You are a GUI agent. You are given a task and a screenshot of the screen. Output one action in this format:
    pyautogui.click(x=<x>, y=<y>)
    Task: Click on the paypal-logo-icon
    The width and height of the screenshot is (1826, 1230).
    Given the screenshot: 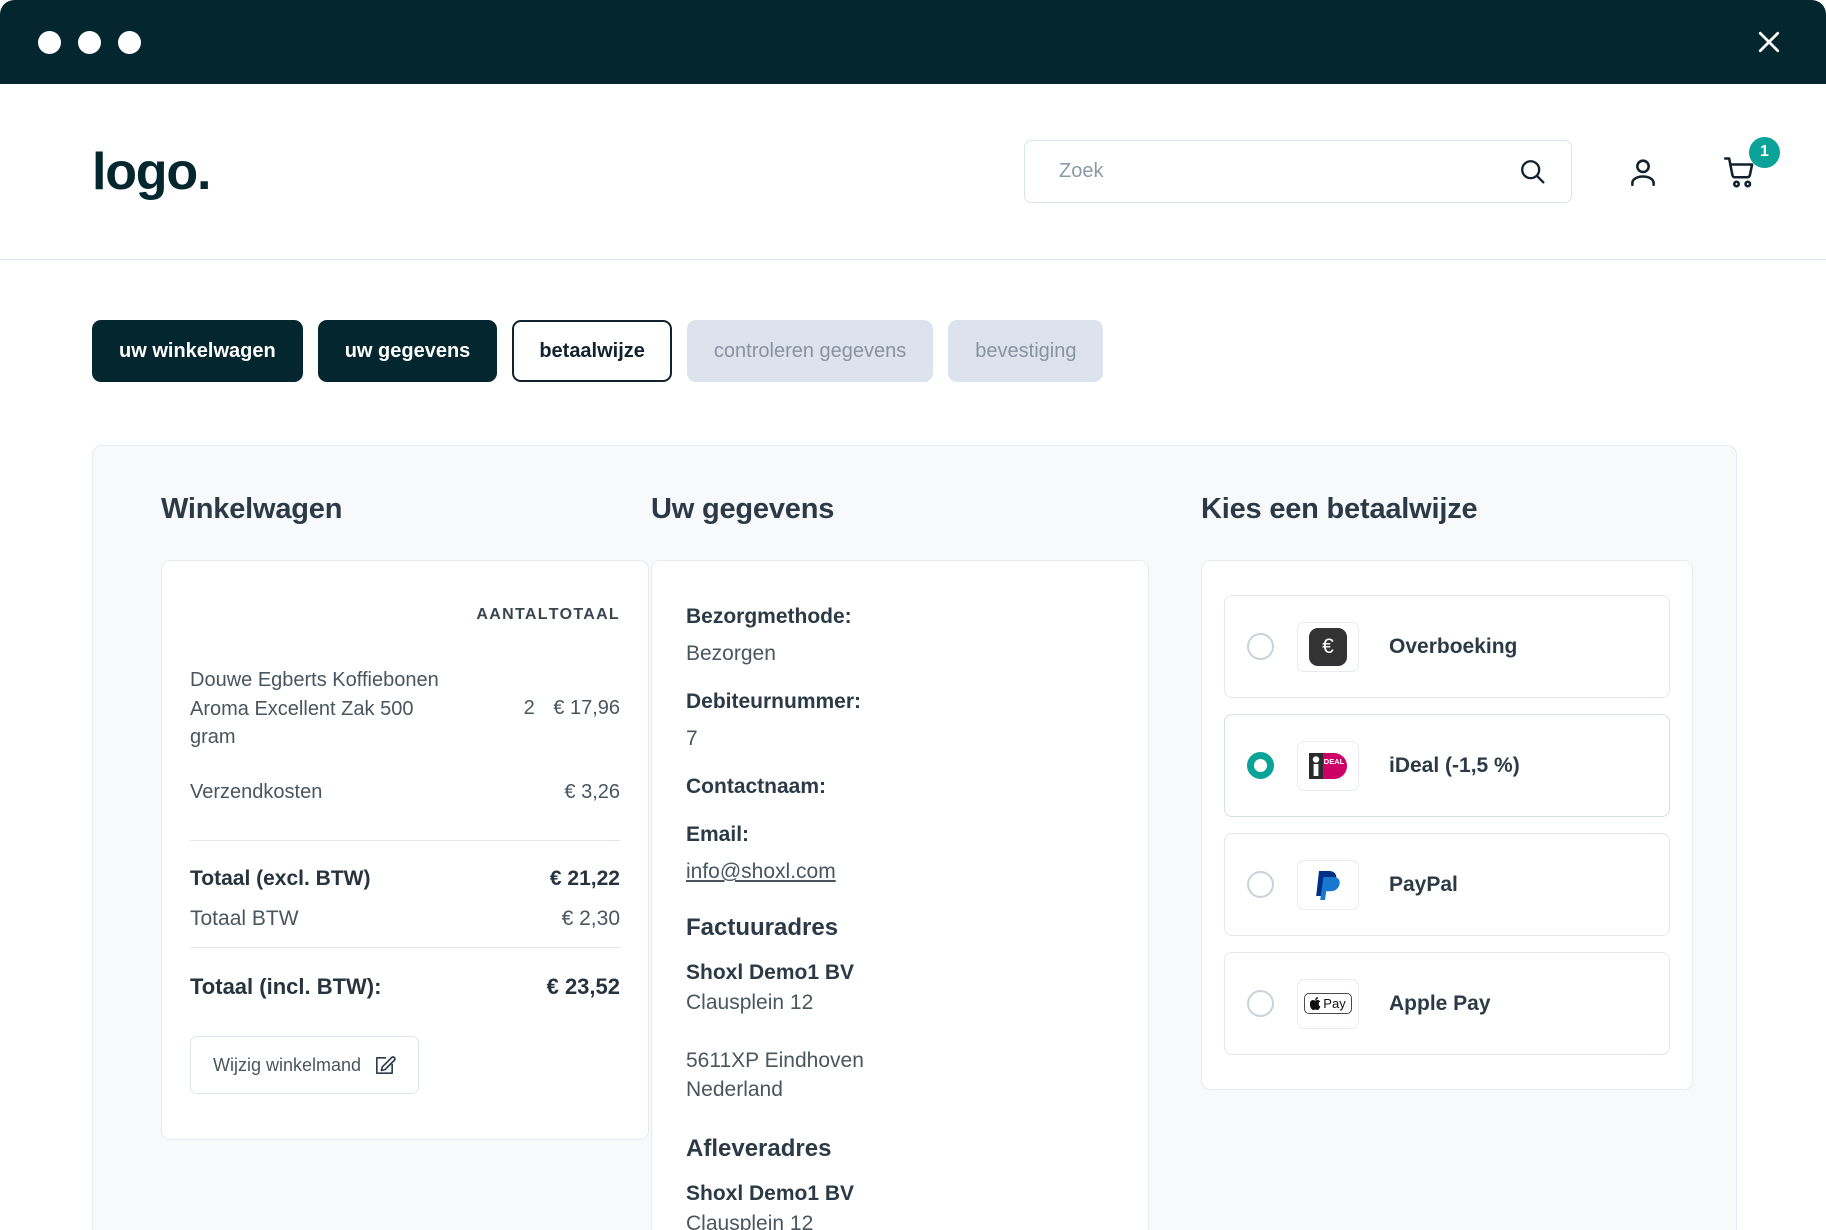 What is the action you would take?
    pyautogui.click(x=1328, y=884)
    